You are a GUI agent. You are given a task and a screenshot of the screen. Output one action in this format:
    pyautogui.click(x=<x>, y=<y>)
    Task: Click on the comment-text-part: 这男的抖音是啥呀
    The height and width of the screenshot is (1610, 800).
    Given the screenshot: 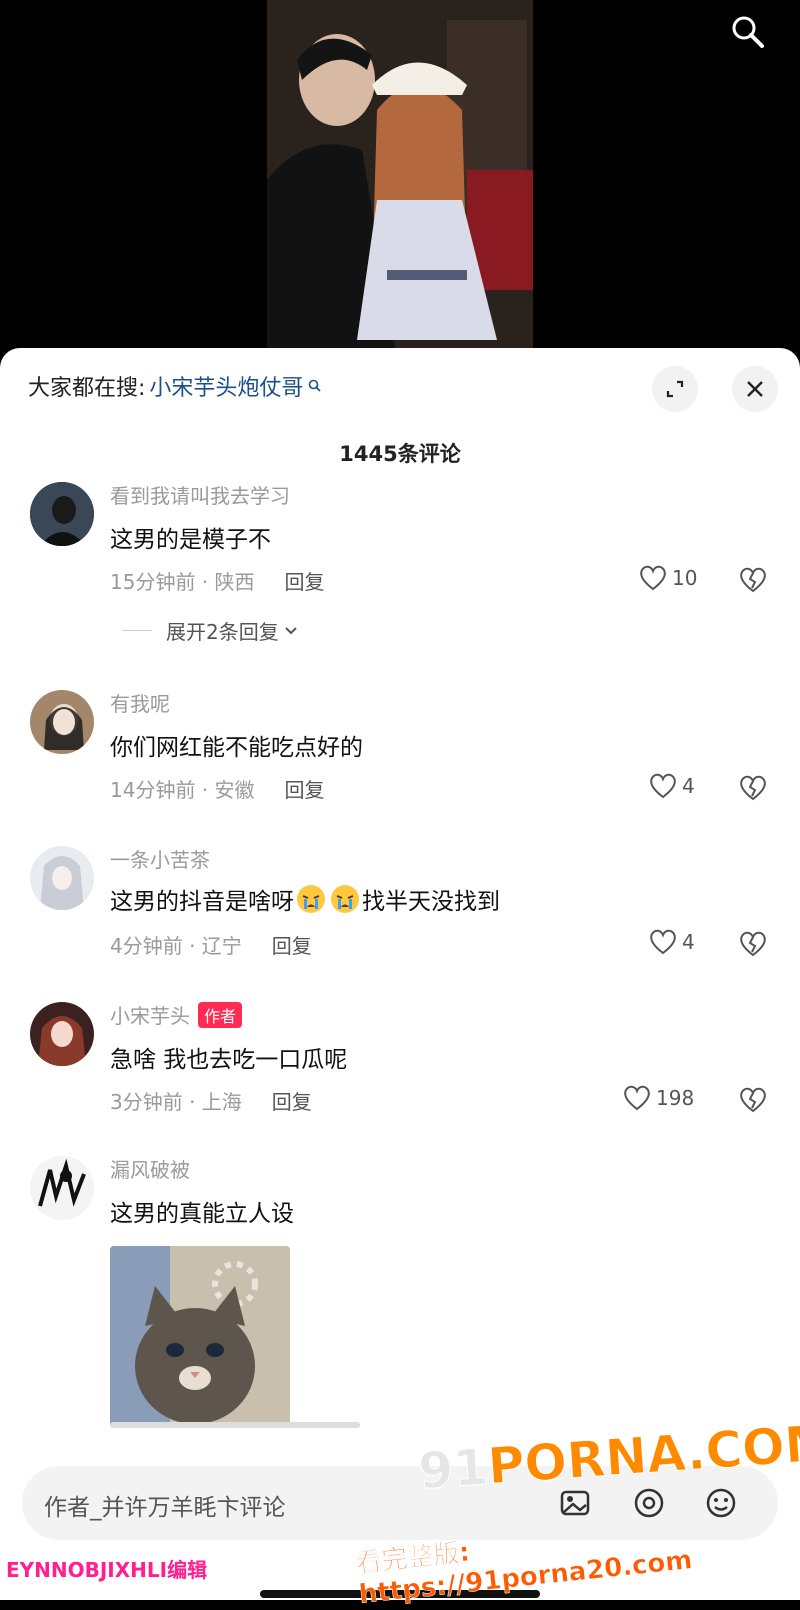 What is the action you would take?
    pyautogui.click(x=202, y=902)
    